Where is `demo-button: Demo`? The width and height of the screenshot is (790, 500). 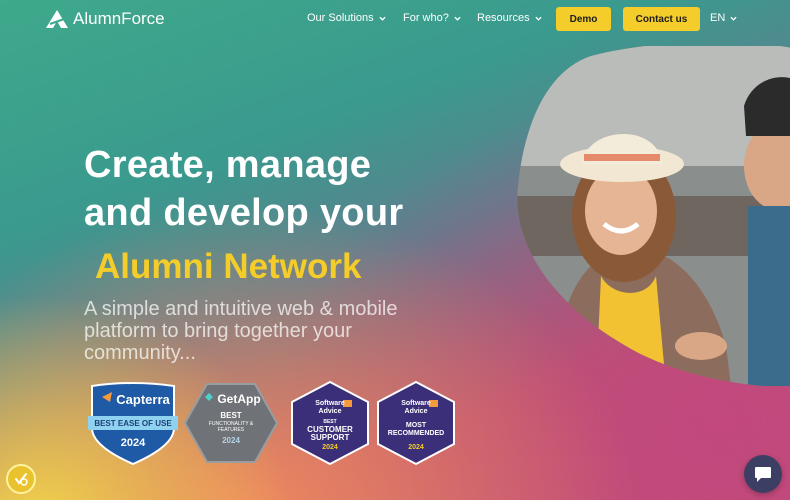
demo-button: Demo is located at coordinates (583, 19).